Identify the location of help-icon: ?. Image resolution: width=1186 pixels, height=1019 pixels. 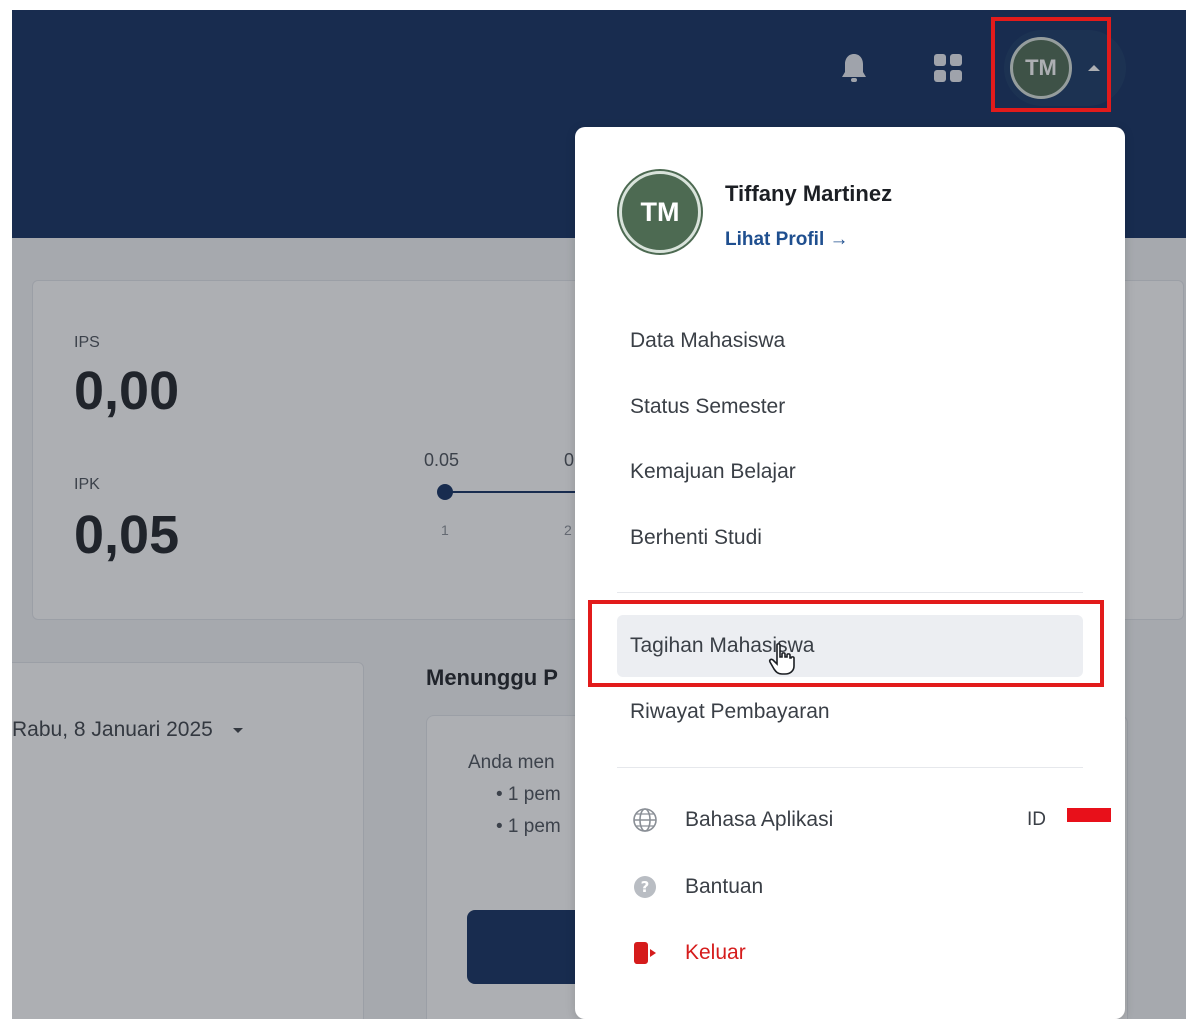
(645, 887).